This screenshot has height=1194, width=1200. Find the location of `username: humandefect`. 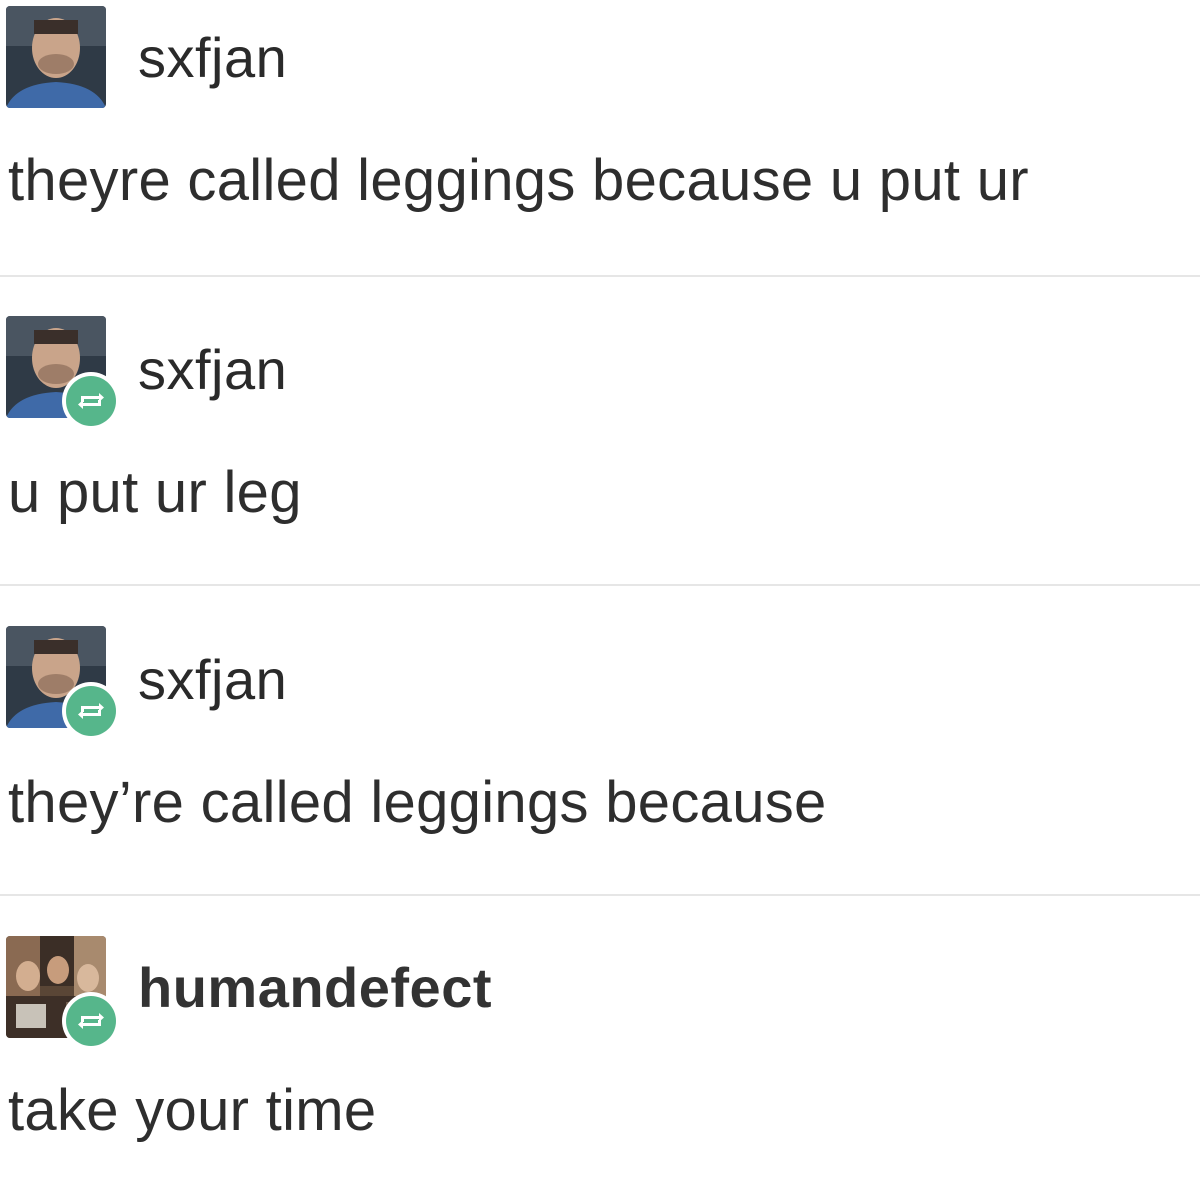

username: humandefect is located at coordinates (315, 988).